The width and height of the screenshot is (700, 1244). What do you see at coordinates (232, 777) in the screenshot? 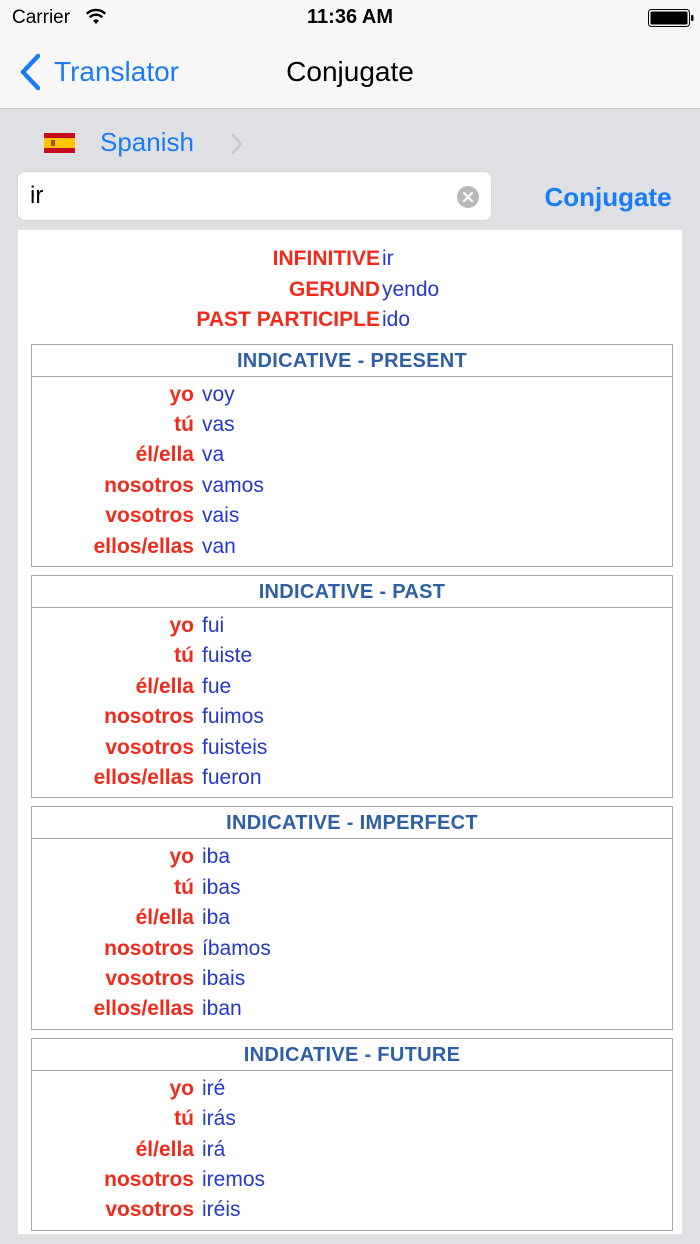
I see `conjugated-form: fueron` at bounding box center [232, 777].